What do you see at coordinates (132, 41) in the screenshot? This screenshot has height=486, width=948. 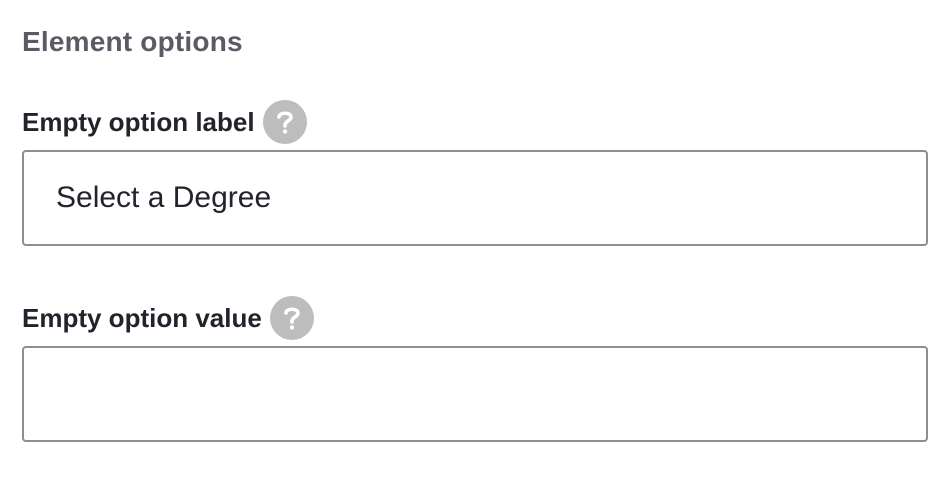 I see `section-title: Element options` at bounding box center [132, 41].